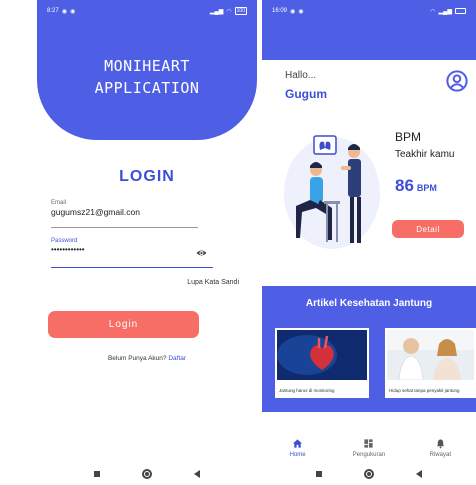  Describe the element at coordinates (426, 188) in the screenshot. I see `bpm-unit: BPM` at that location.